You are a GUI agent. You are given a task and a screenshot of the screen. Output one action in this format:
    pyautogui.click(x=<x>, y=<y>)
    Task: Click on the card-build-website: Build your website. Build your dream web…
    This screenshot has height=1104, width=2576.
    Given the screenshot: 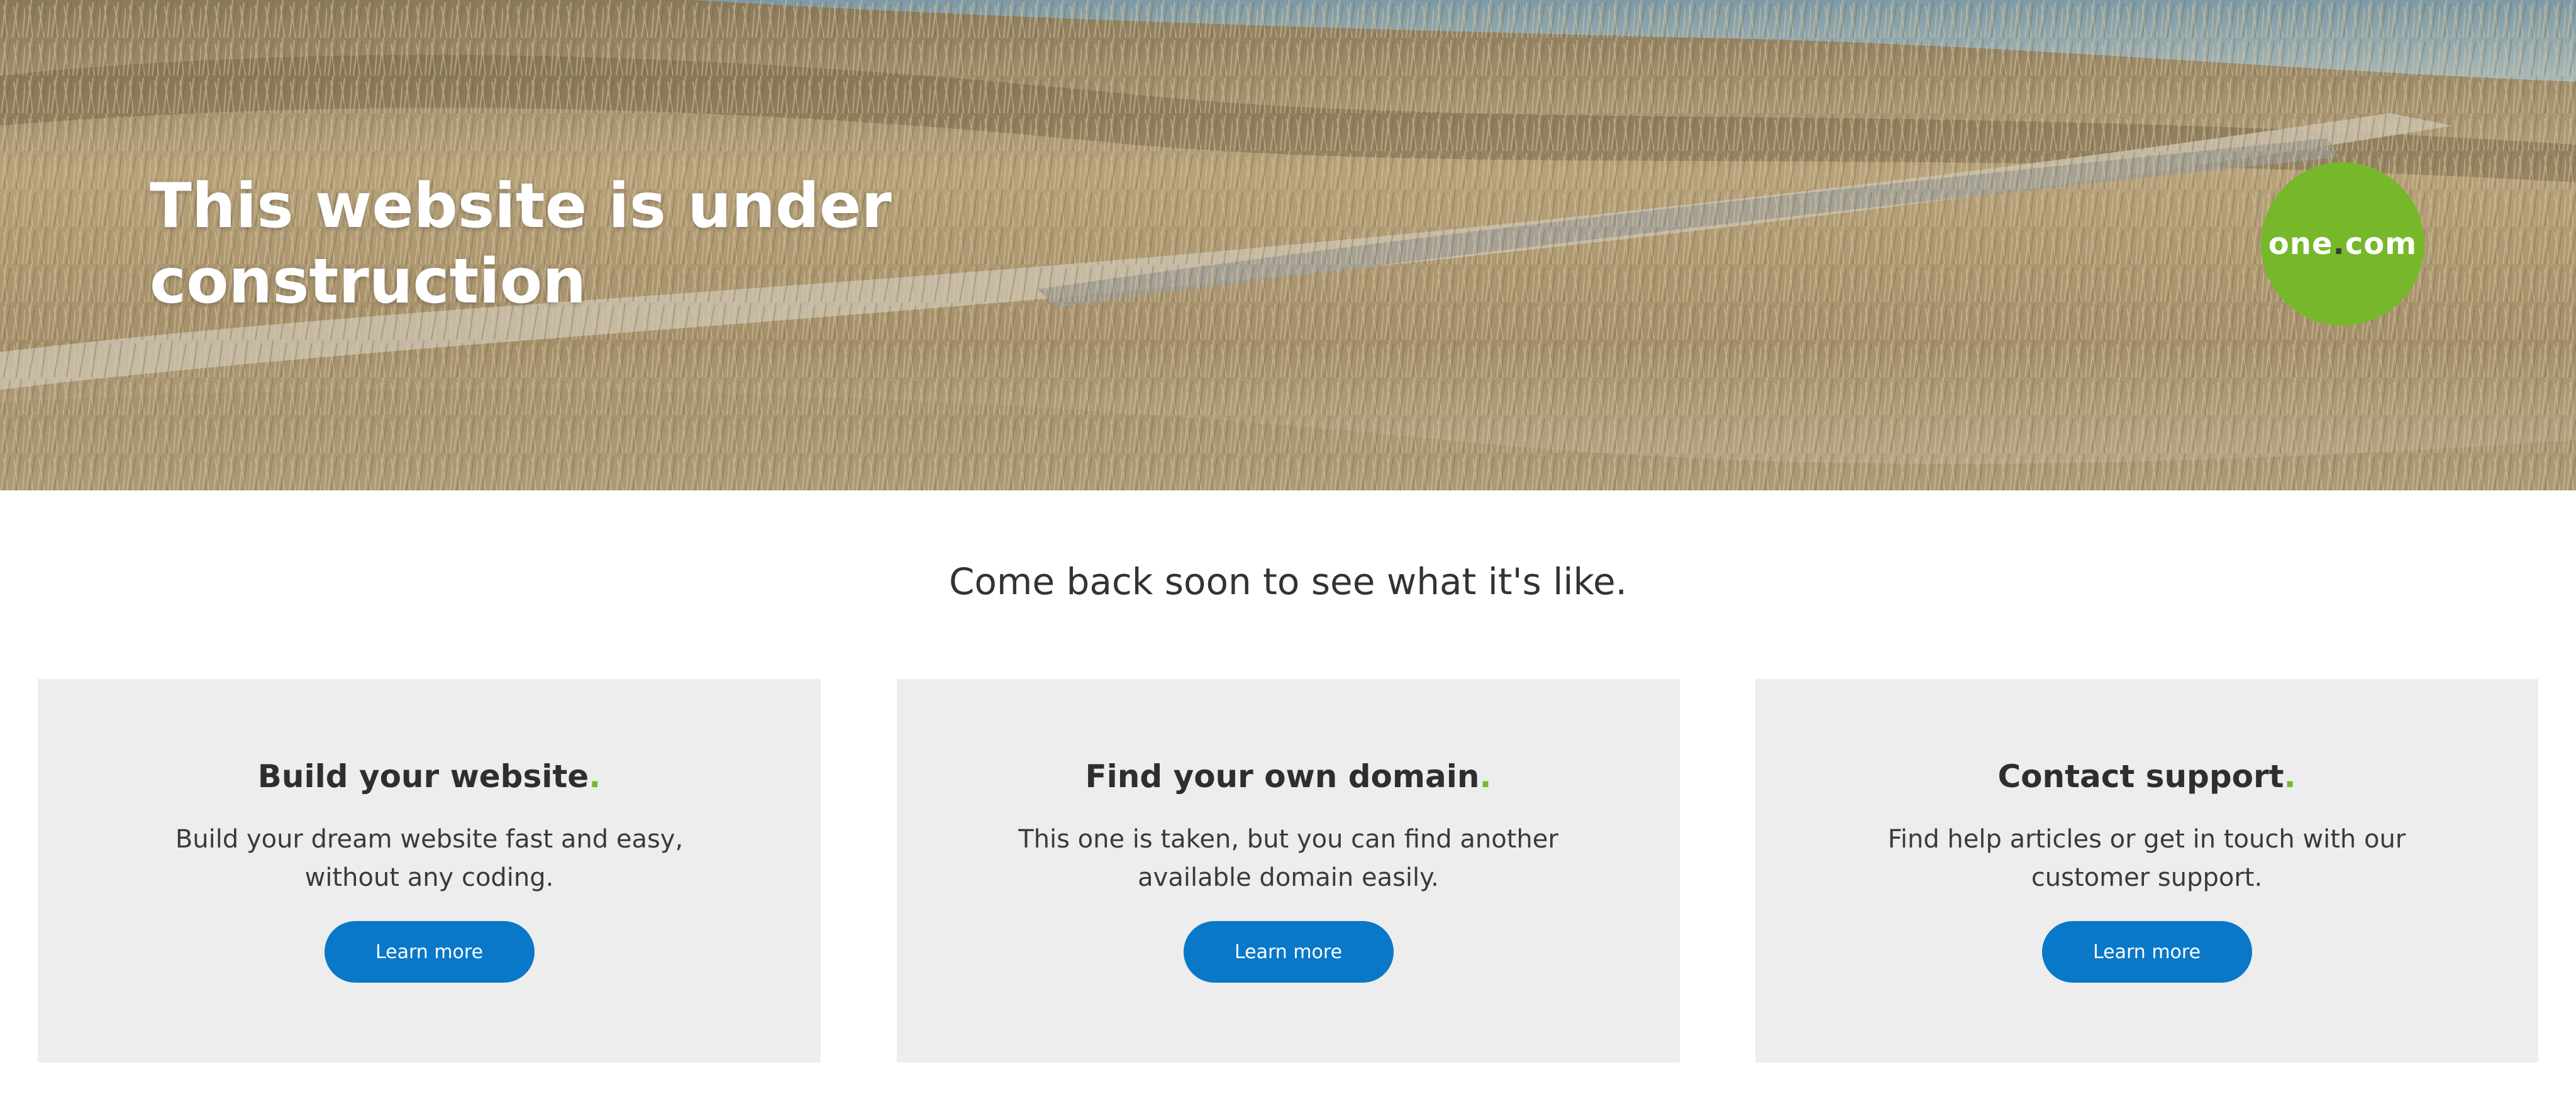 What is the action you would take?
    pyautogui.click(x=429, y=871)
    